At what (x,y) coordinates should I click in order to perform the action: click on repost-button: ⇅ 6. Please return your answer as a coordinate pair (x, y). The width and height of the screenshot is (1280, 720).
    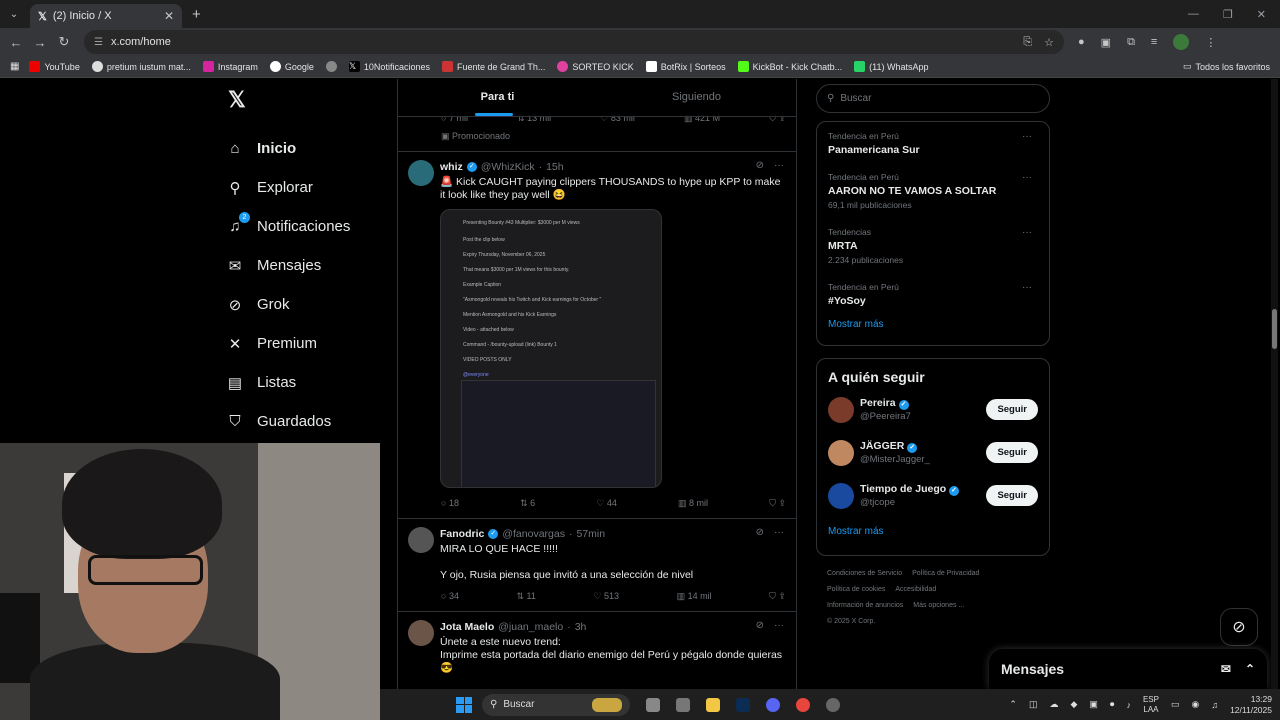
    Looking at the image, I should click on (527, 503).